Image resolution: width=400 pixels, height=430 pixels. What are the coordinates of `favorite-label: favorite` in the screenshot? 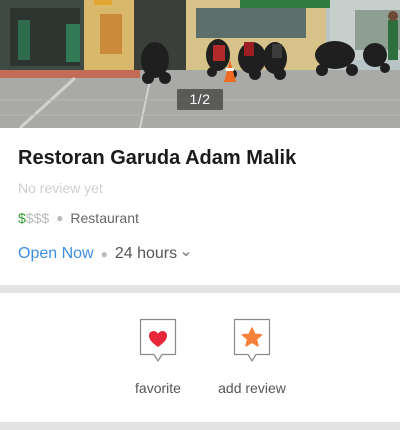 It's located at (158, 388).